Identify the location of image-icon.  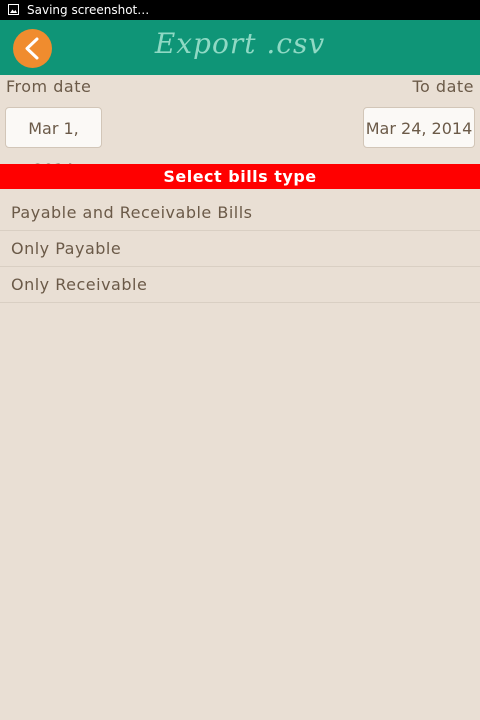
(13, 9).